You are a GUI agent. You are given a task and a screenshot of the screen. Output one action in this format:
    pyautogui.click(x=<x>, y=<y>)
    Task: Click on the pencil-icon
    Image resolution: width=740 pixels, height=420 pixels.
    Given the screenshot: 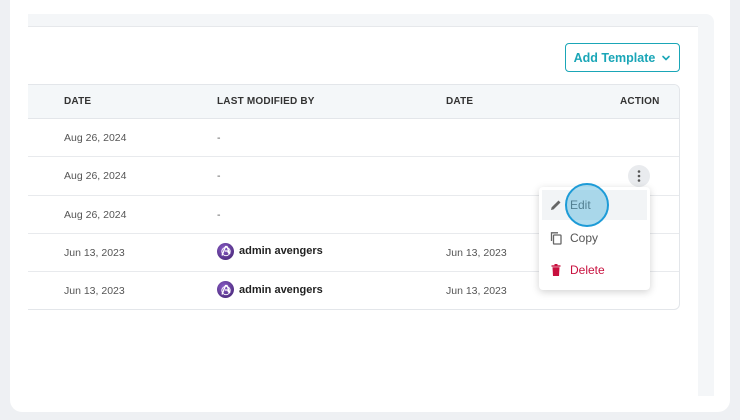 What is the action you would take?
    pyautogui.click(x=556, y=205)
    